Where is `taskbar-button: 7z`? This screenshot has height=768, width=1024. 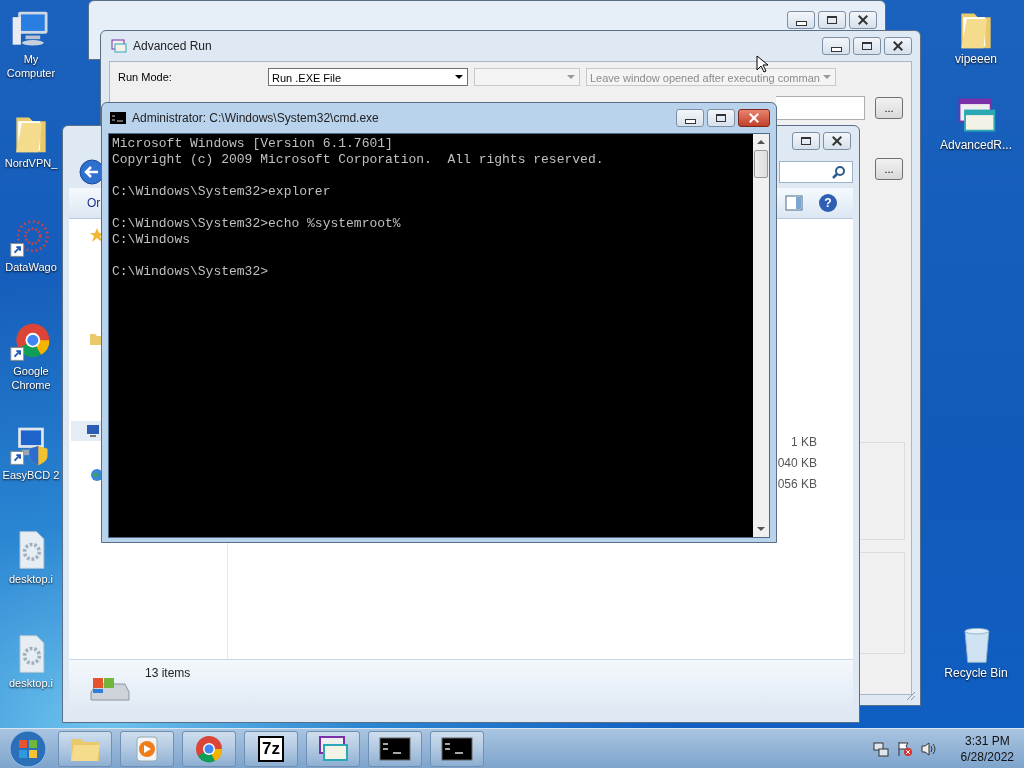 taskbar-button: 7z is located at coordinates (271, 748).